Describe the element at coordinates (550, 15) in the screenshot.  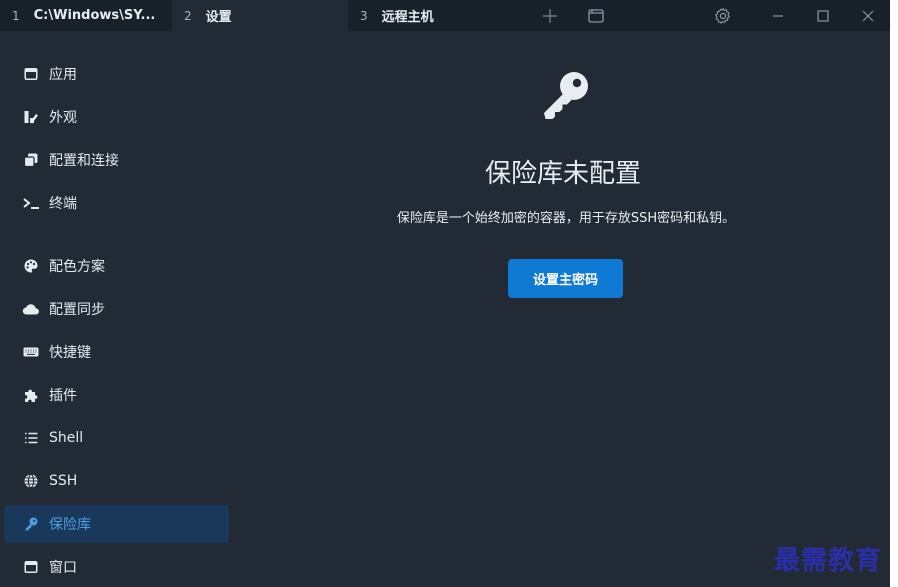
I see `plus-icon` at that location.